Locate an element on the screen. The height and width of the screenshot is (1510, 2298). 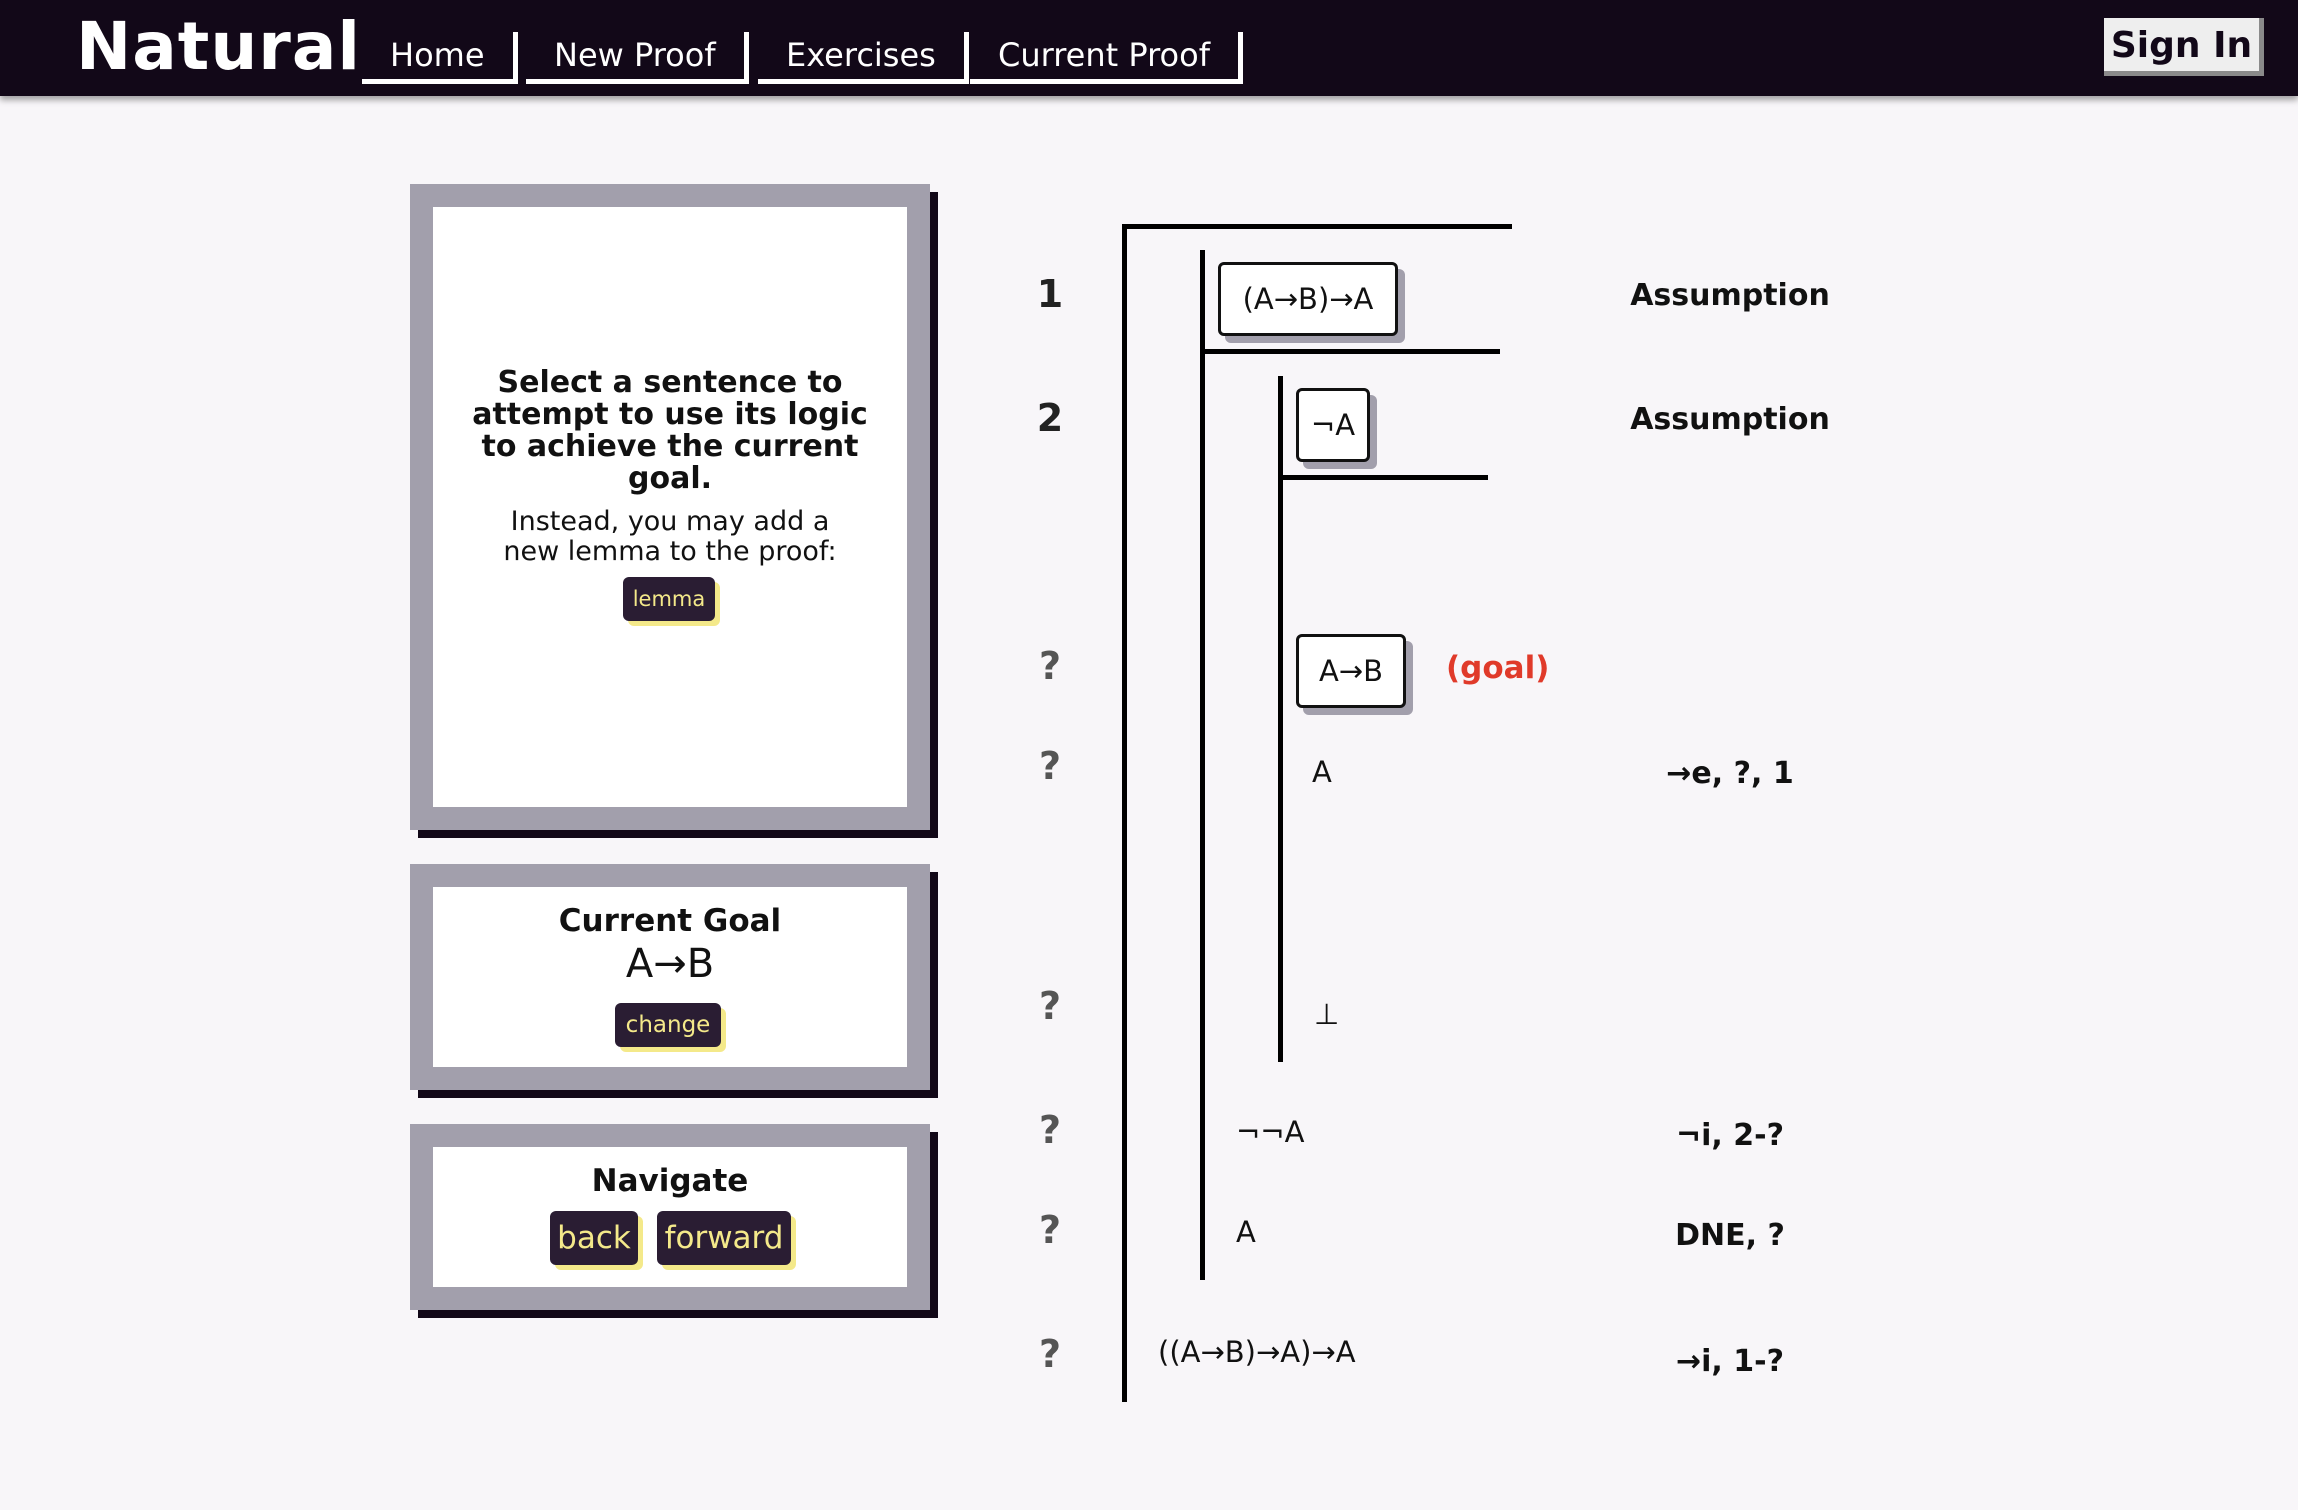
current-goal-body: Current Goal A→B change is located at coordinates (670, 977).